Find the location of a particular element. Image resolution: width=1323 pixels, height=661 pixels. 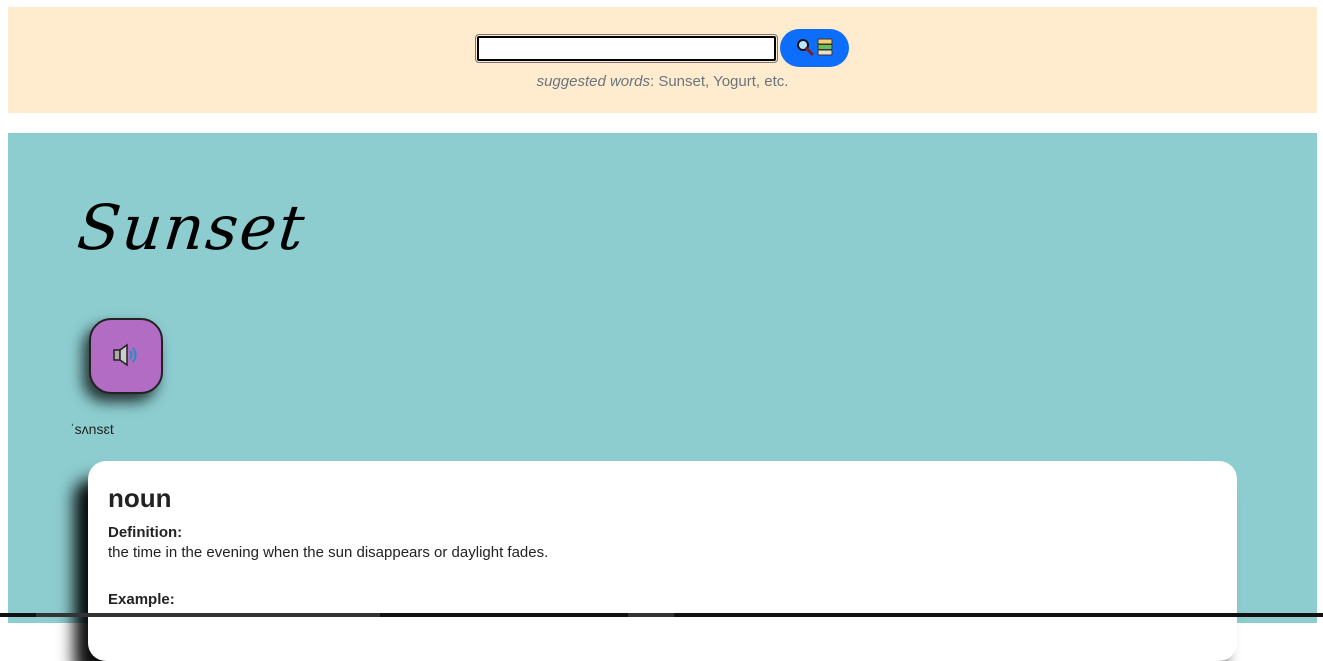

example-label: Example: is located at coordinates (141, 599).